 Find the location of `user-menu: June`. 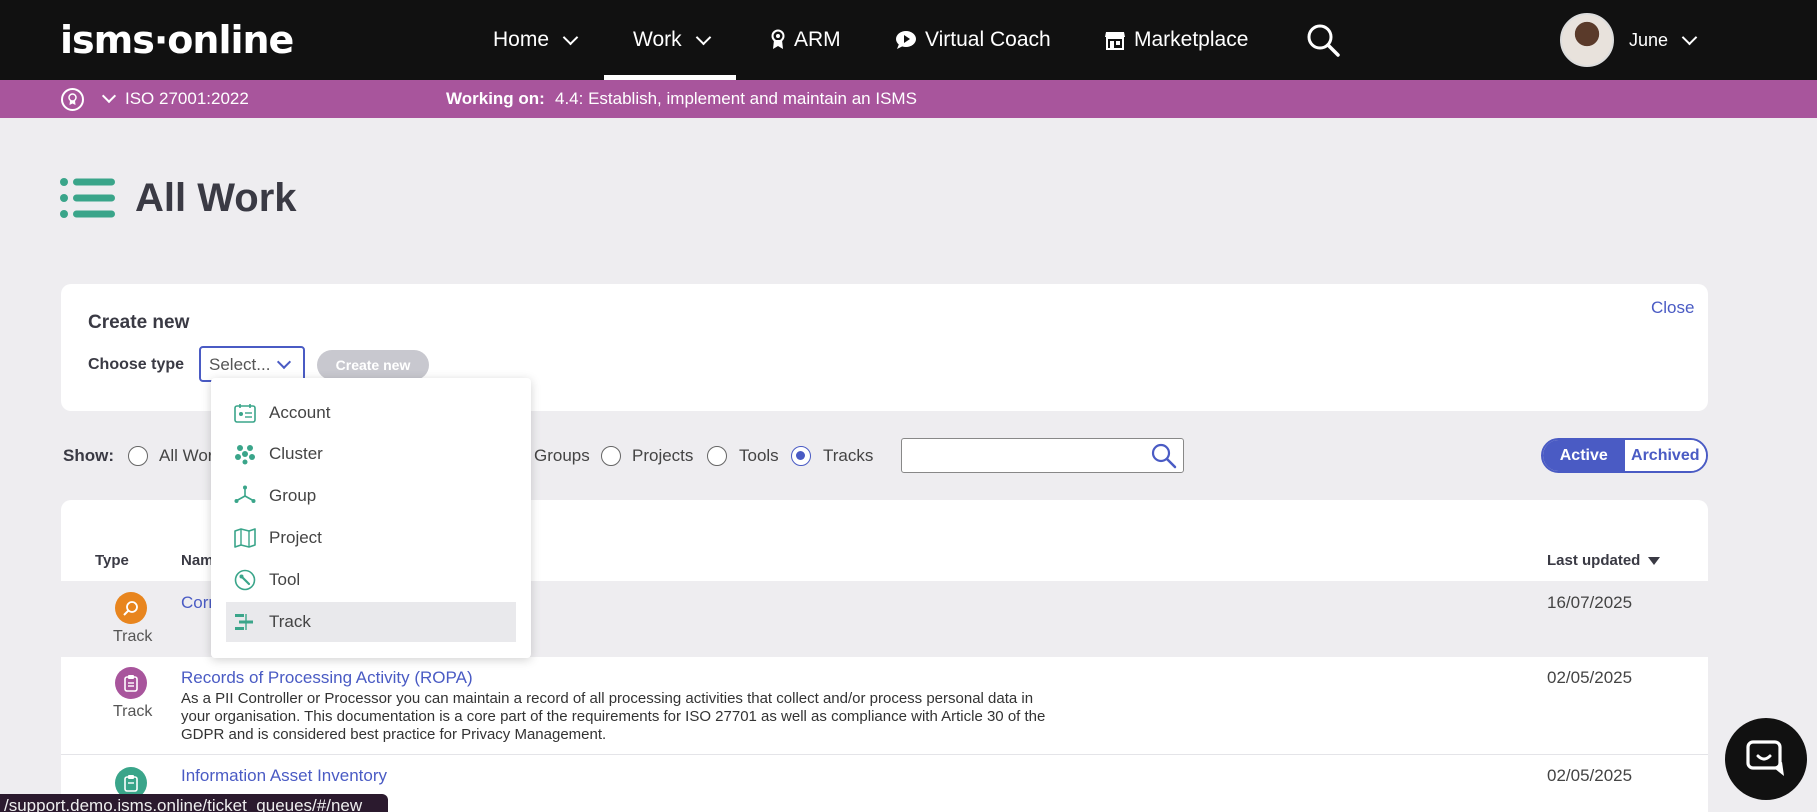

user-menu: June is located at coordinates (1663, 40).